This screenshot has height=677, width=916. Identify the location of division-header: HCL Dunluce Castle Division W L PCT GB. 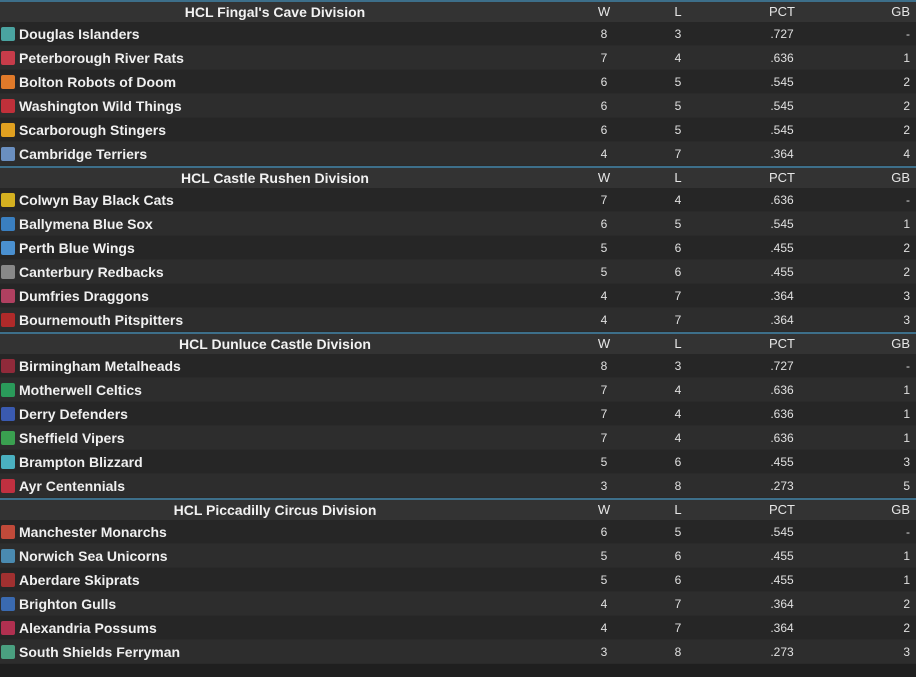
(458, 343).